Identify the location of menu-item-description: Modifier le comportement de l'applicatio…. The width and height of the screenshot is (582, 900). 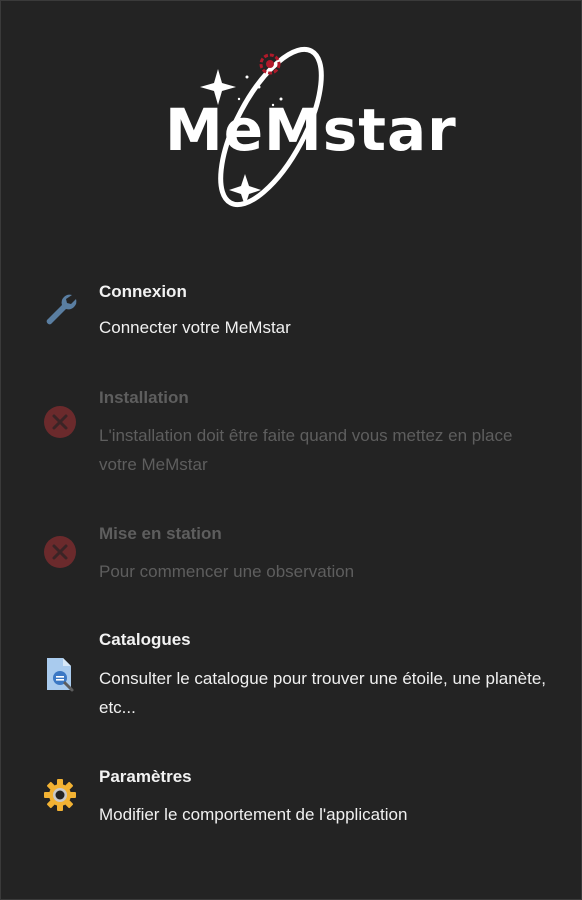
(253, 814).